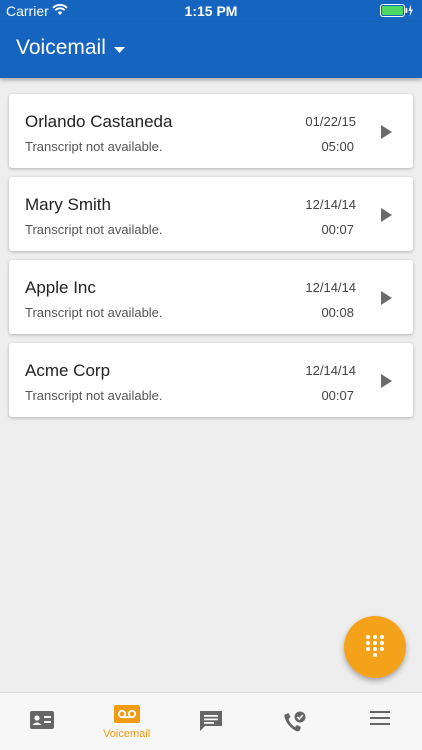  What do you see at coordinates (337, 312) in the screenshot?
I see `voicemail-duration: 00:08` at bounding box center [337, 312].